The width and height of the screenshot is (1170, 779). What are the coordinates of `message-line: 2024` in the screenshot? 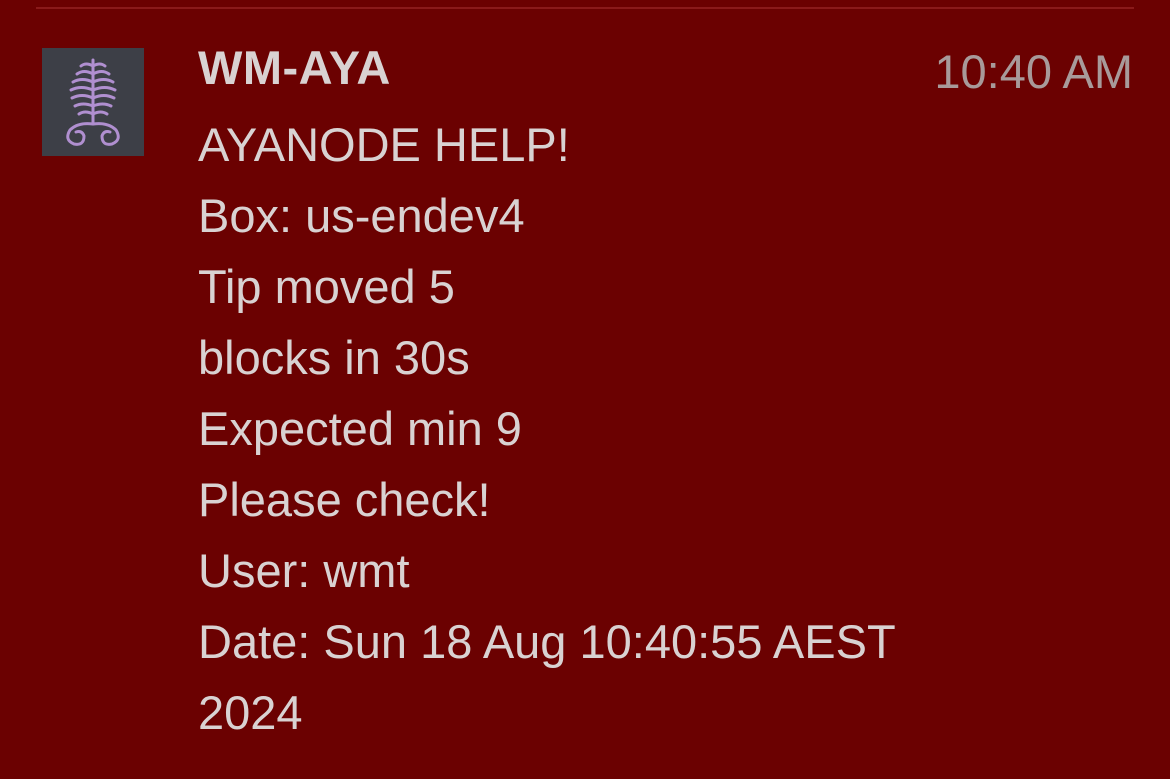 It's located at (250, 712).